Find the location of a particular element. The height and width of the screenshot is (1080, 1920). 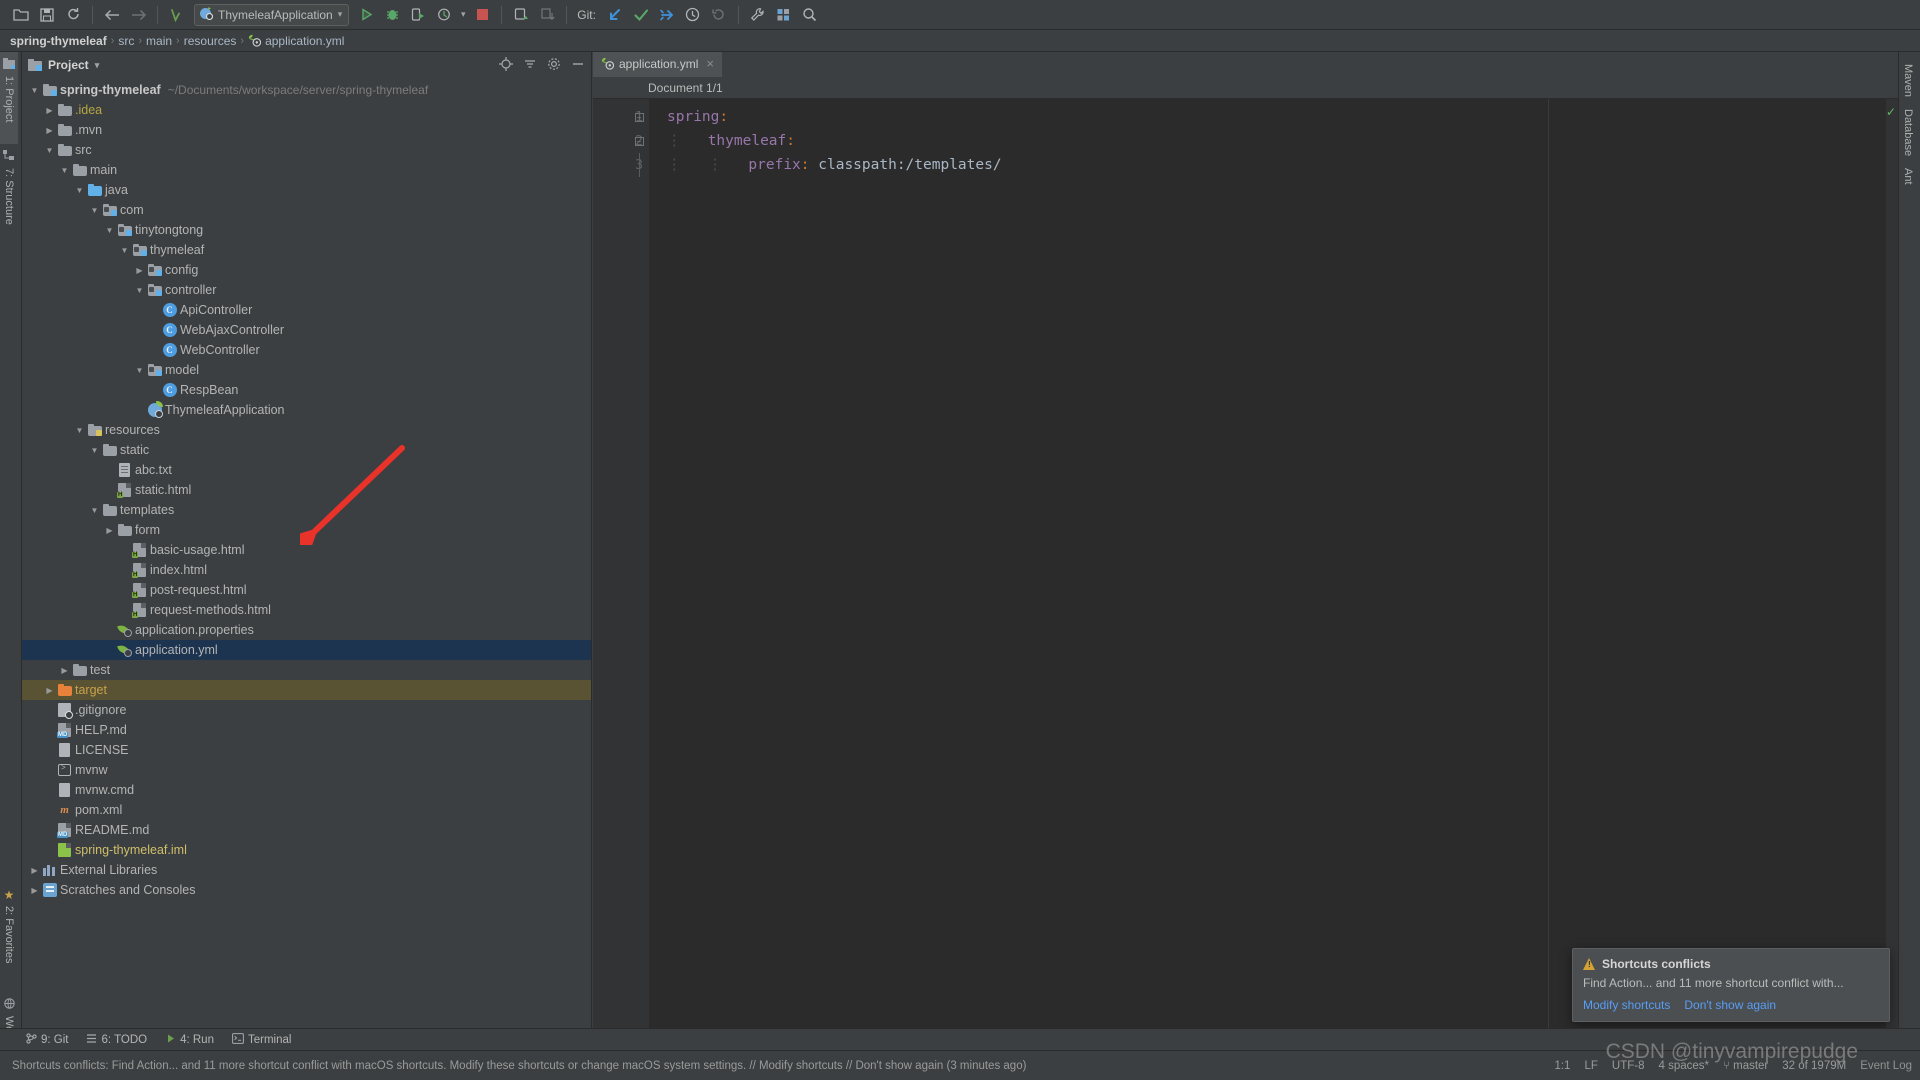

sync-gradle-icon is located at coordinates (547, 15).